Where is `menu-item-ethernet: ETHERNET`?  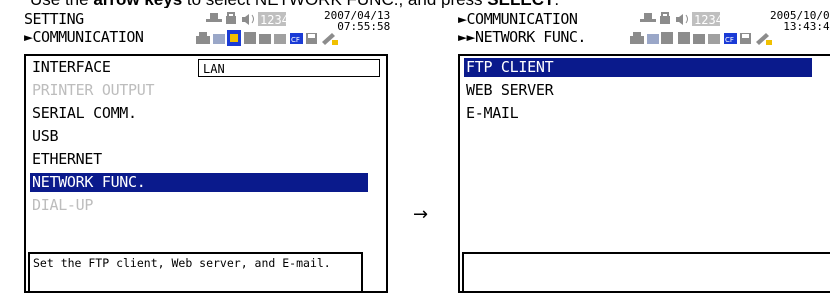
menu-item-ethernet: ETHERNET is located at coordinates (66, 159).